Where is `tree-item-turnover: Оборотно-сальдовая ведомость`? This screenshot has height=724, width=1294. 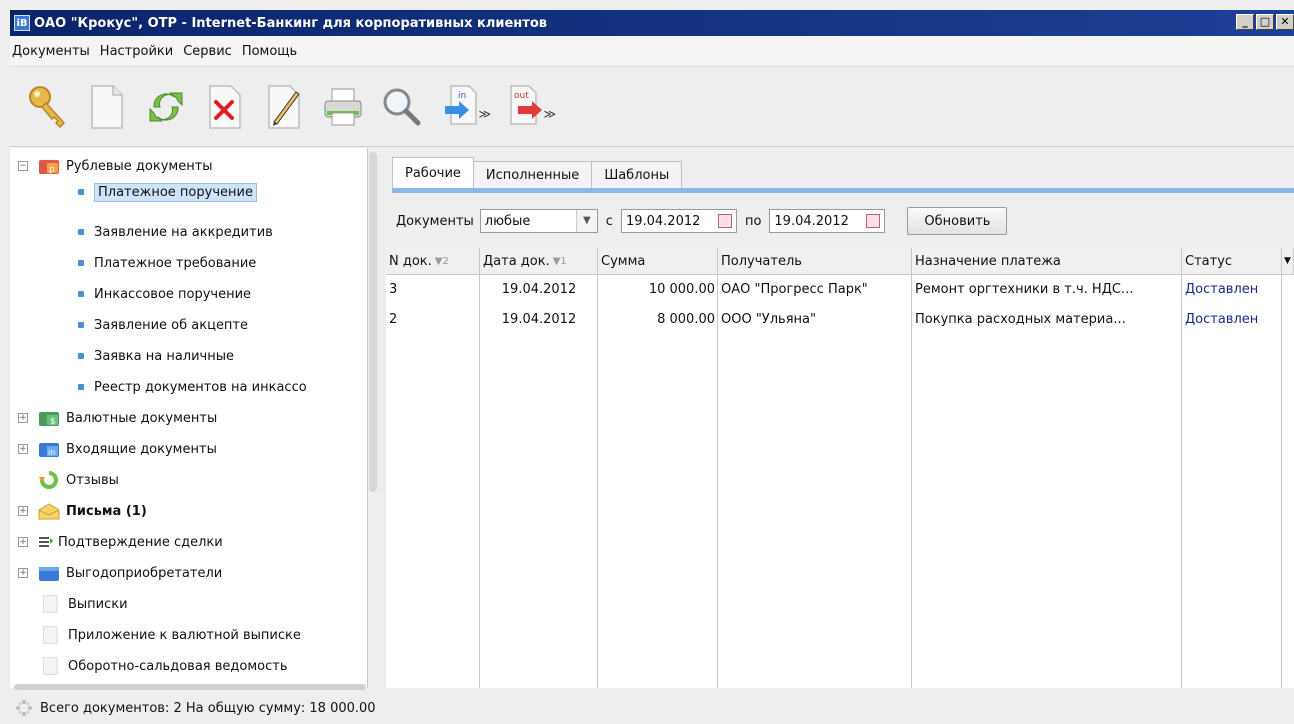
tree-item-turnover: Оборотно-сальдовая ведомость is located at coordinates (163, 666).